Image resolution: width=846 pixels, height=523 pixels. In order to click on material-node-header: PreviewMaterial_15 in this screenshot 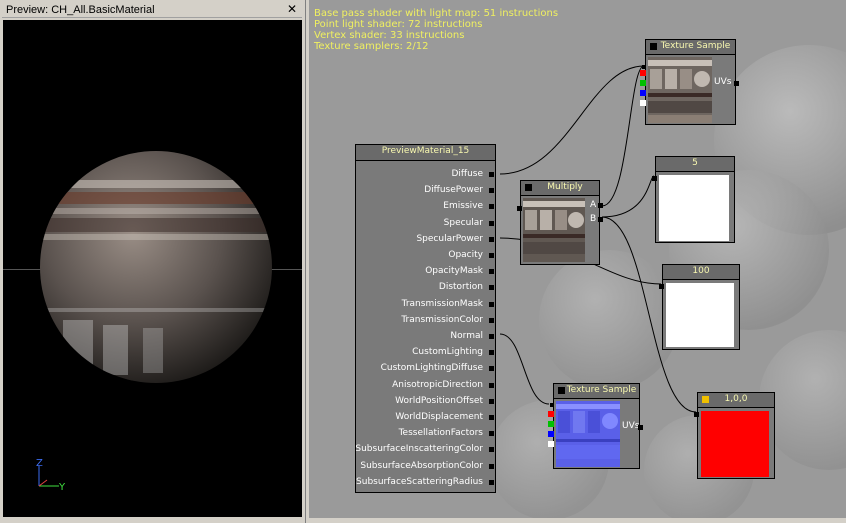, I will do `click(425, 153)`.